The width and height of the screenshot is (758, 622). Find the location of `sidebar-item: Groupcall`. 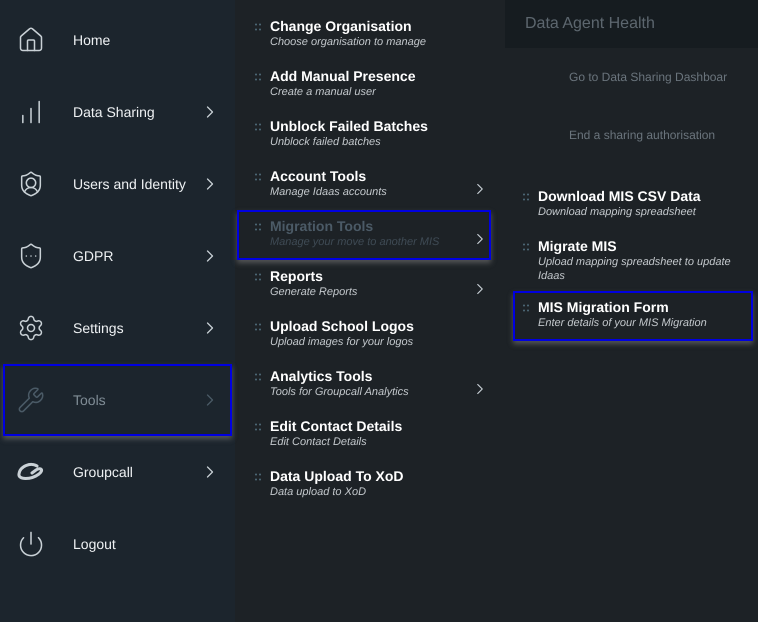

sidebar-item: Groupcall is located at coordinates (117, 472).